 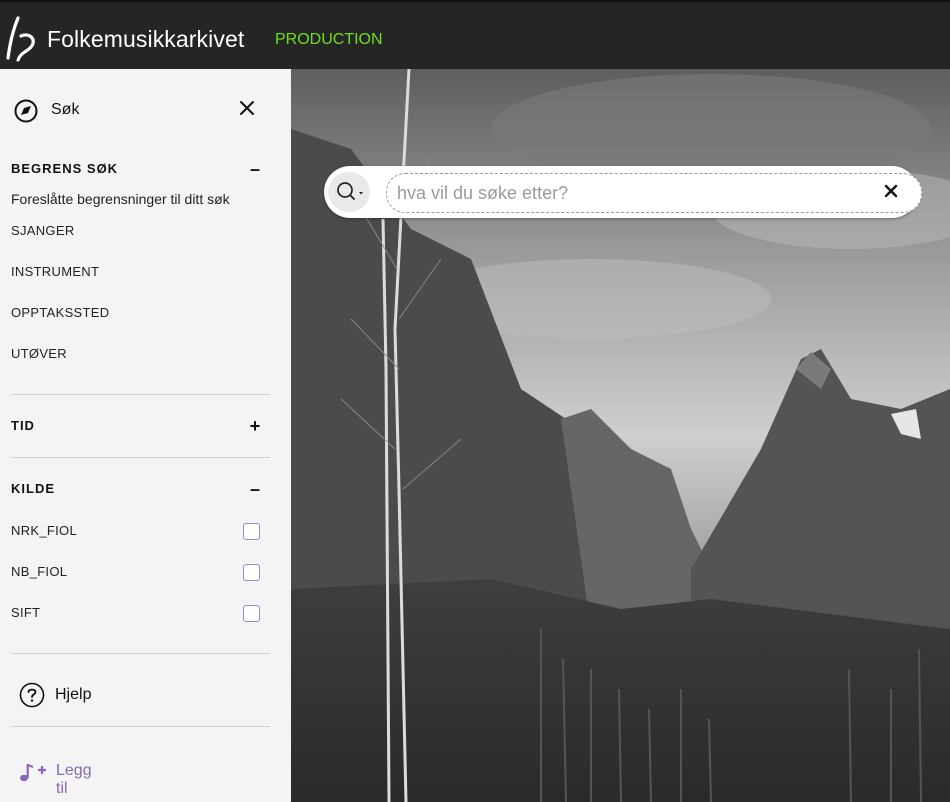 I want to click on source-label-sift: SIFT, so click(x=26, y=612).